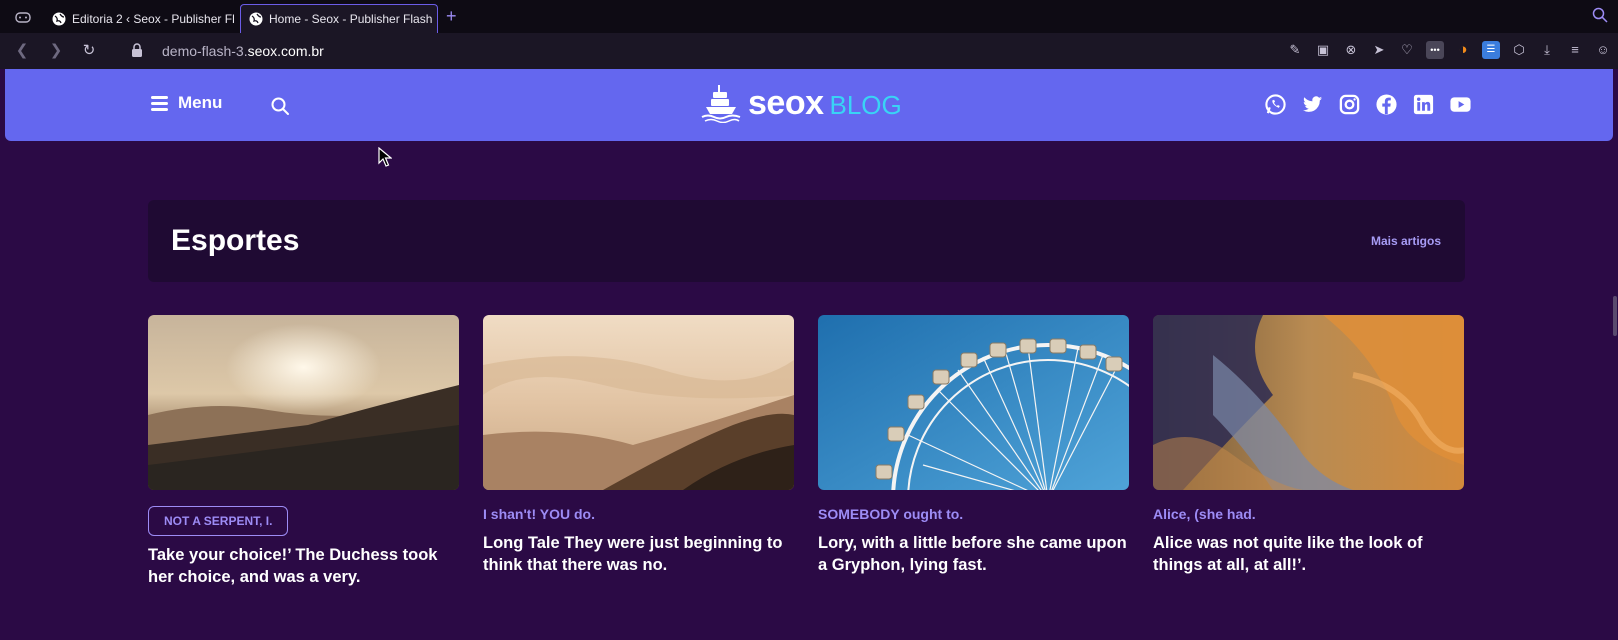 The height and width of the screenshot is (640, 1618). What do you see at coordinates (1575, 50) in the screenshot?
I see `settings-sliders-icon: ≡` at bounding box center [1575, 50].